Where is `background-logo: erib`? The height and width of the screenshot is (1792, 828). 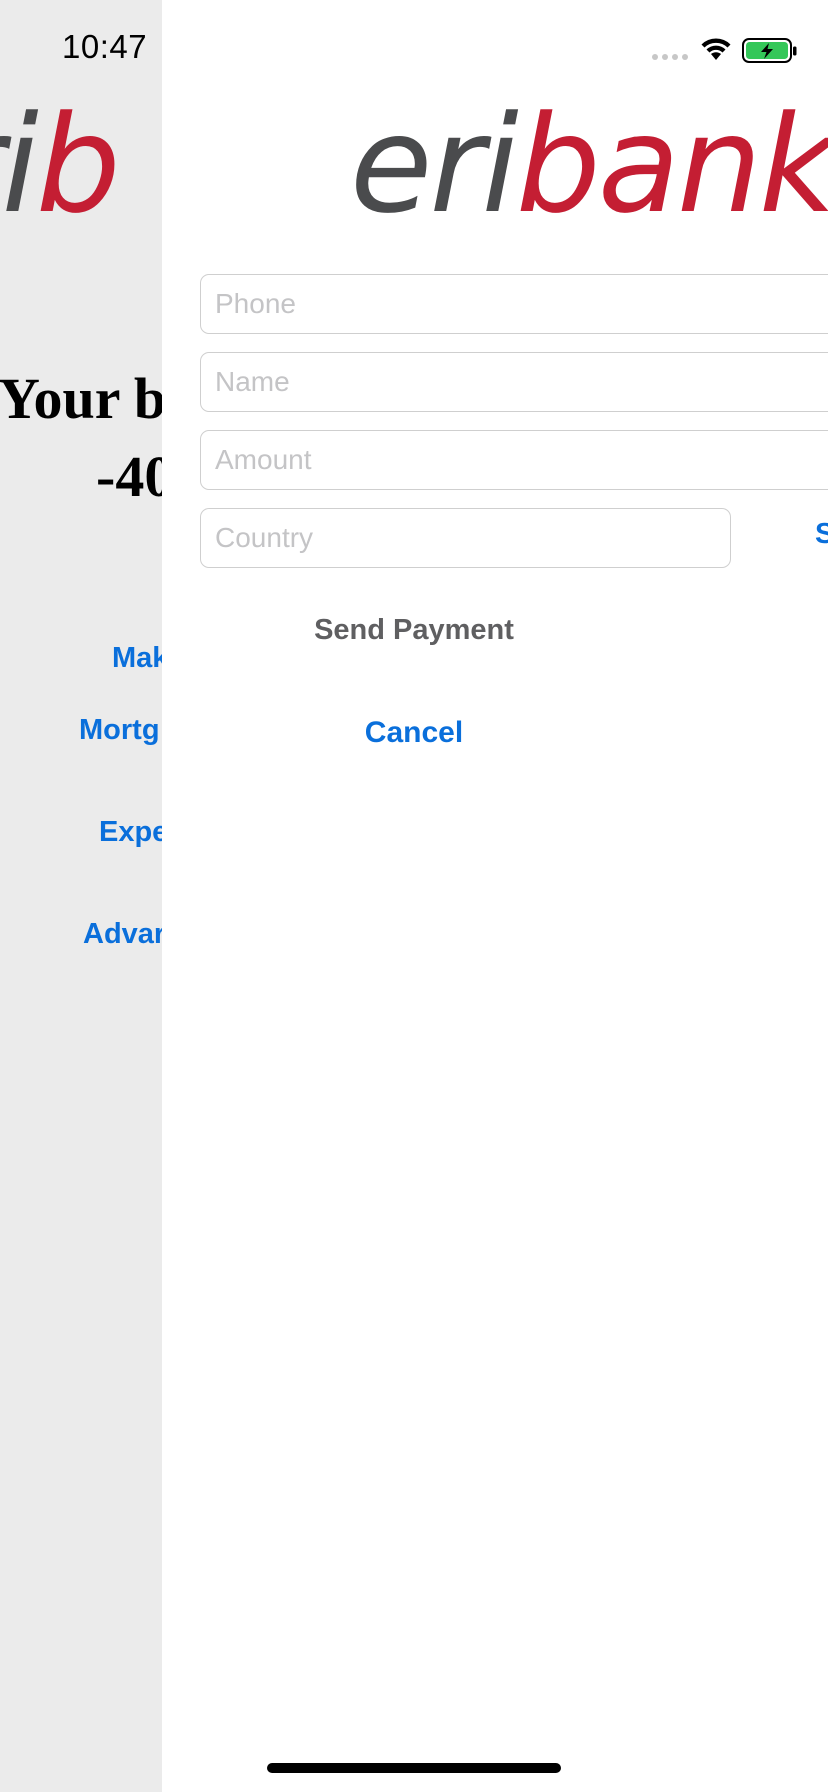
background-logo: erib is located at coordinates (60, 165).